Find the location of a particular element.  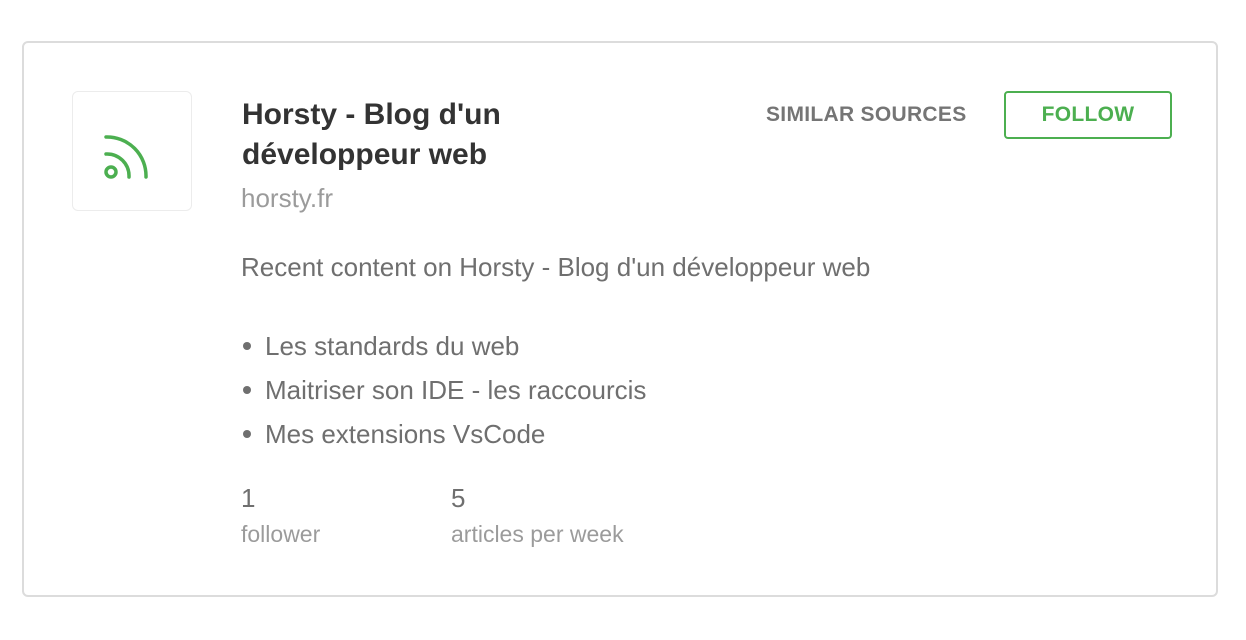

followers-label: follower is located at coordinates (281, 534).